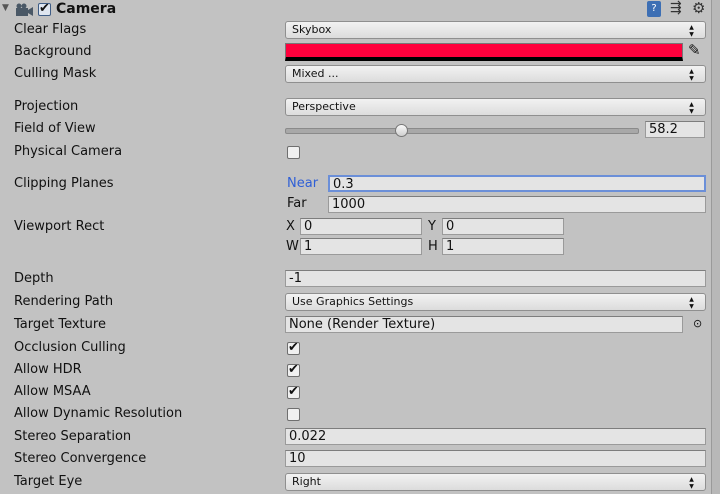 The image size is (720, 494). What do you see at coordinates (64, 183) in the screenshot?
I see `clipping-planes-label: Clipping Planes` at bounding box center [64, 183].